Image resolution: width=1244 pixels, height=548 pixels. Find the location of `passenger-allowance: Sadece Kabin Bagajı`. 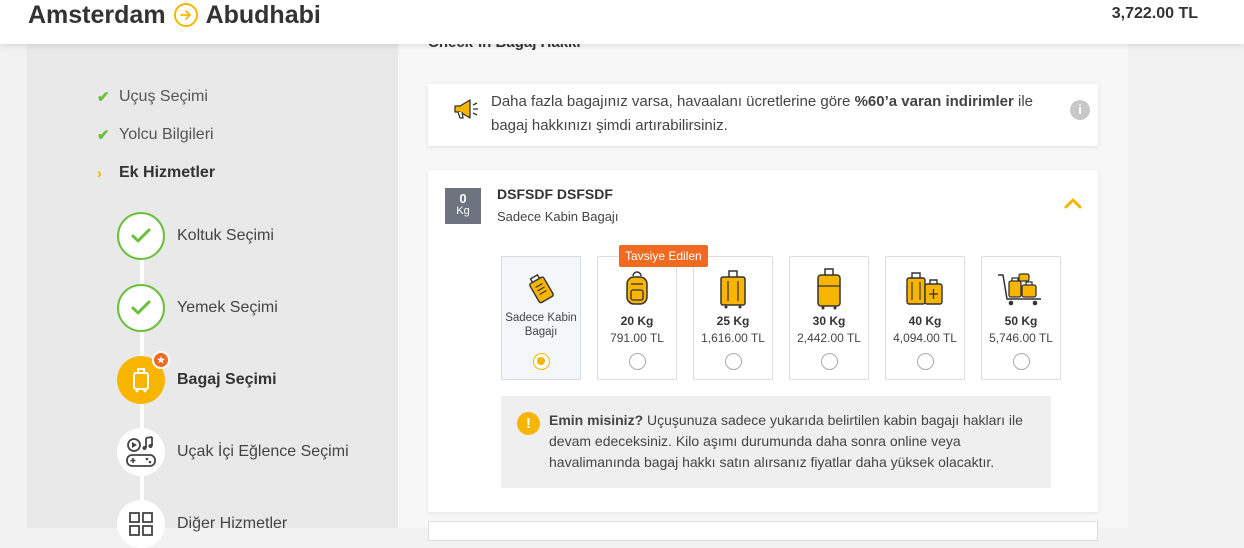

passenger-allowance: Sadece Kabin Bagajı is located at coordinates (558, 216).